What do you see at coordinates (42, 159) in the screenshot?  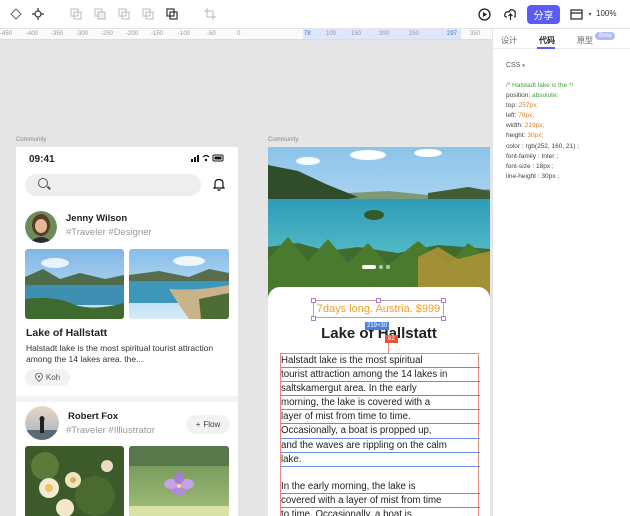 I see `status-time: 09:41` at bounding box center [42, 159].